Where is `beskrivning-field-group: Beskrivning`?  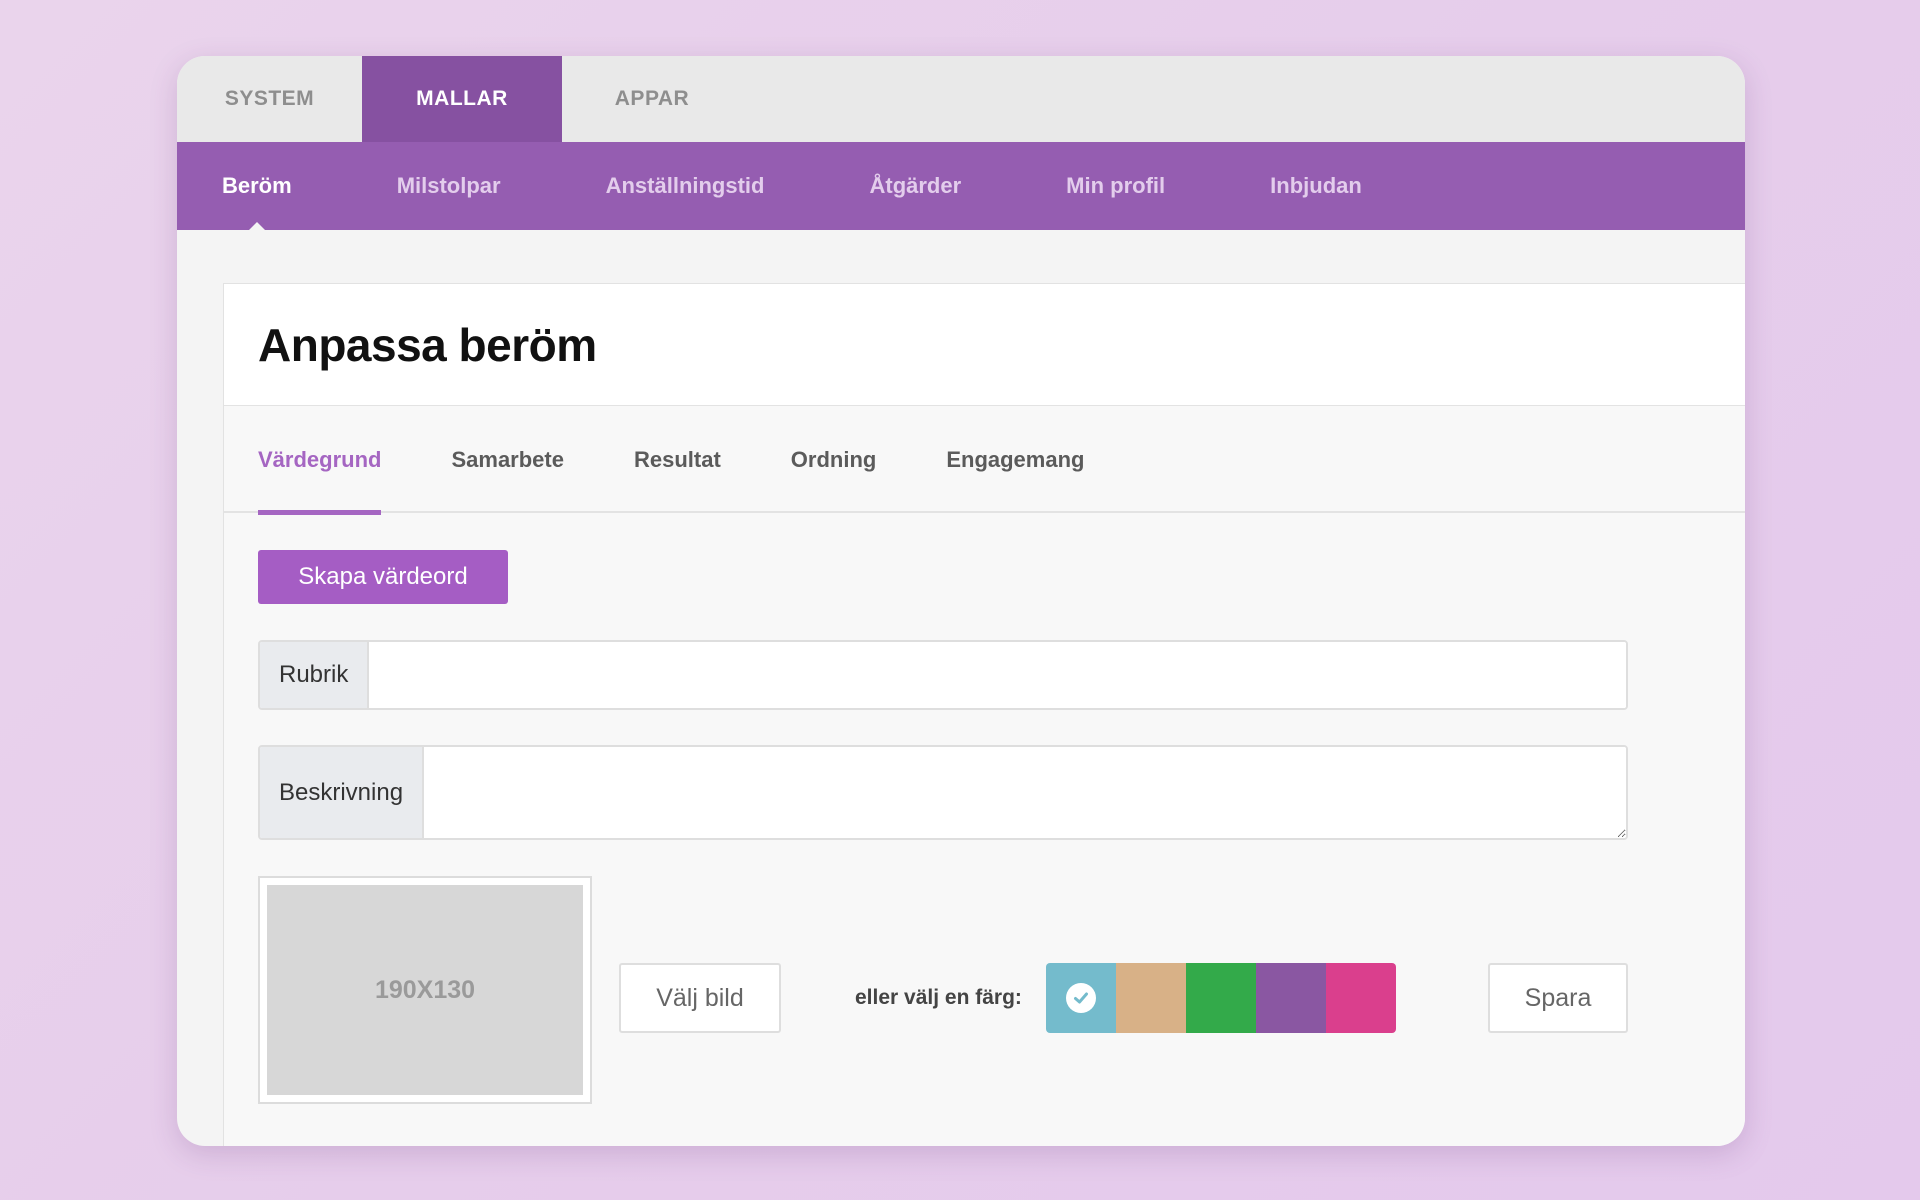 beskrivning-field-group: Beskrivning is located at coordinates (943, 792).